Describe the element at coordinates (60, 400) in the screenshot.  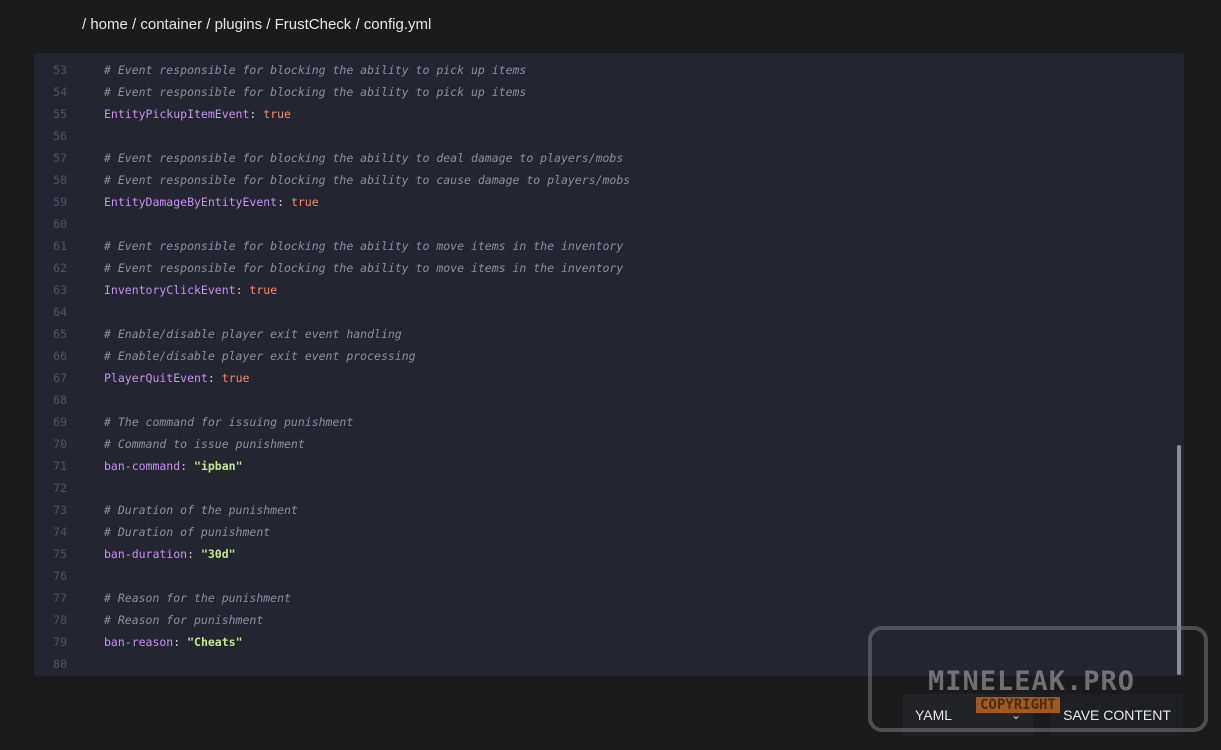
I see `line-number: 68` at that location.